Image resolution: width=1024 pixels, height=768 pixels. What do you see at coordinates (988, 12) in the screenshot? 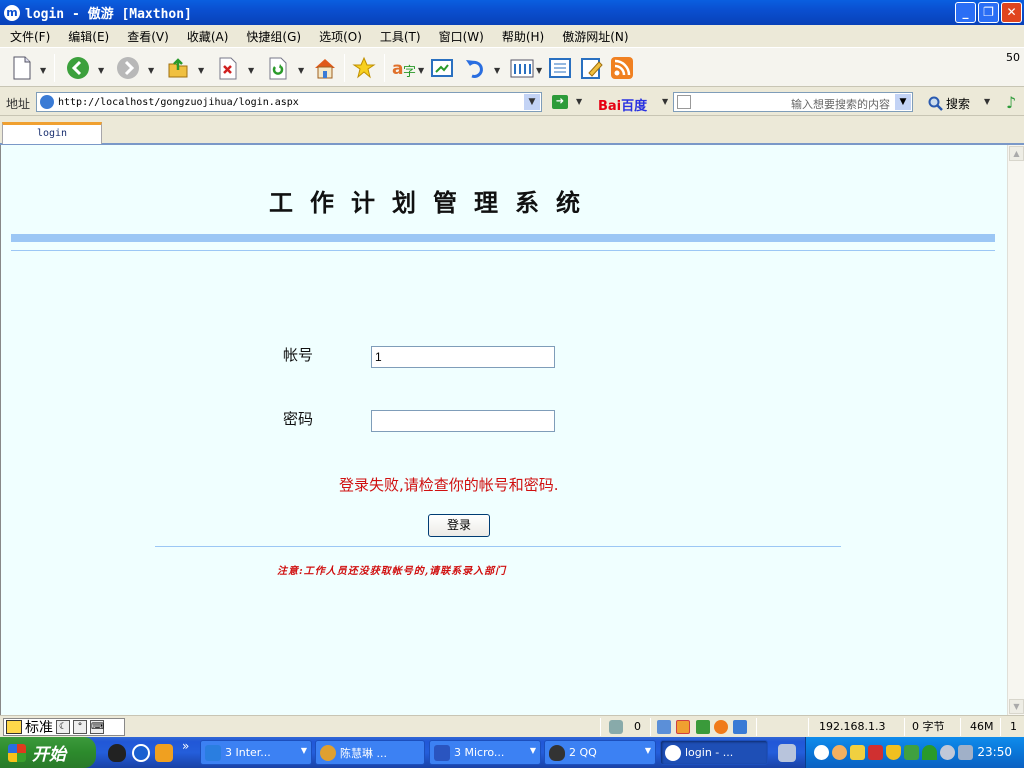
I see `restore-button: ❐` at bounding box center [988, 12].